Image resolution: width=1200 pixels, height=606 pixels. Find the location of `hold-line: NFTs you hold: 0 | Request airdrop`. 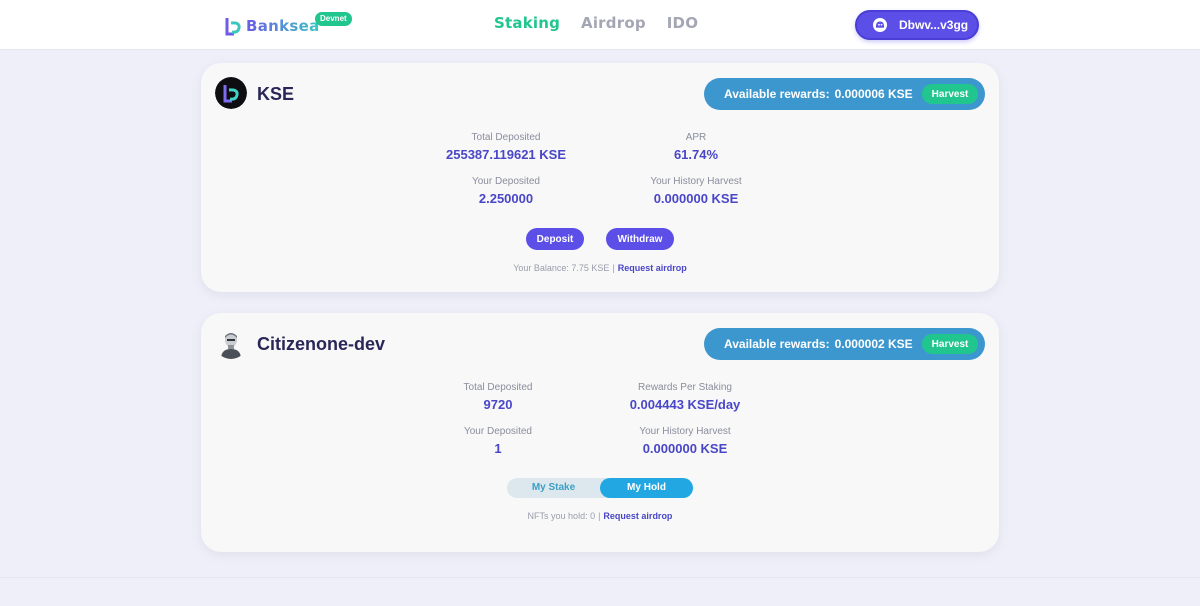

hold-line: NFTs you hold: 0 | Request airdrop is located at coordinates (600, 516).